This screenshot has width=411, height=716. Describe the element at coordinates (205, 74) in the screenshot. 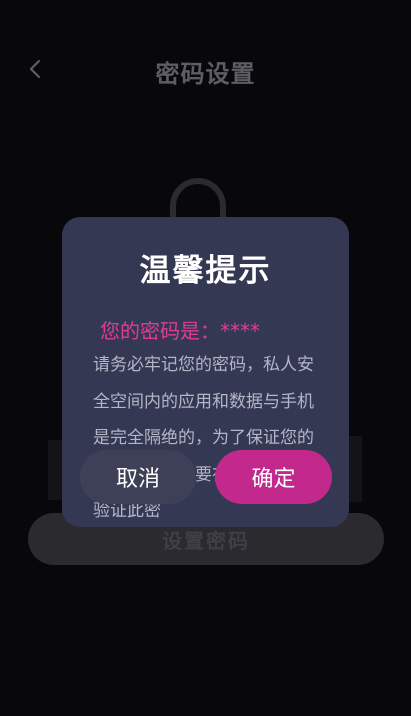

I see `page-title: 密码设置` at that location.